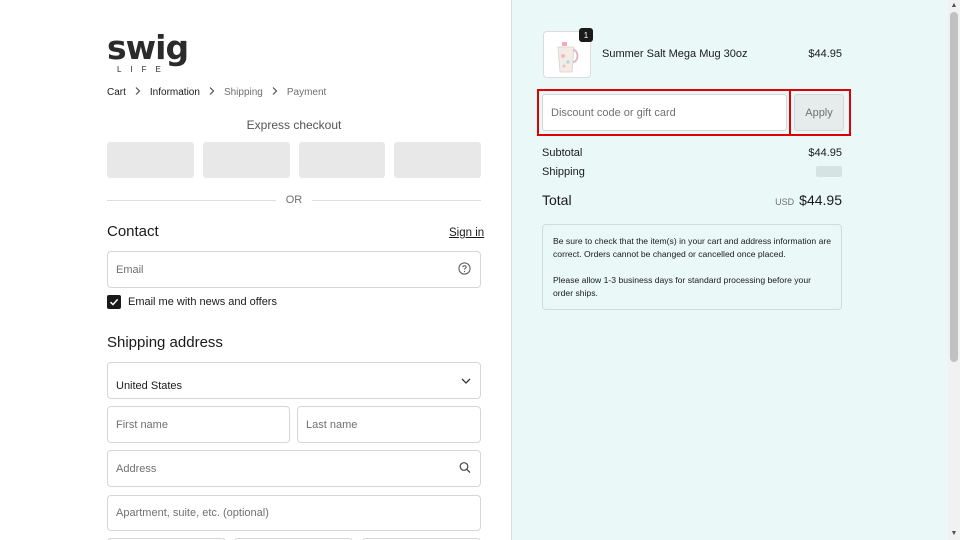  Describe the element at coordinates (675, 54) in the screenshot. I see `product-name: Summer Salt Mega Mug 30oz` at that location.